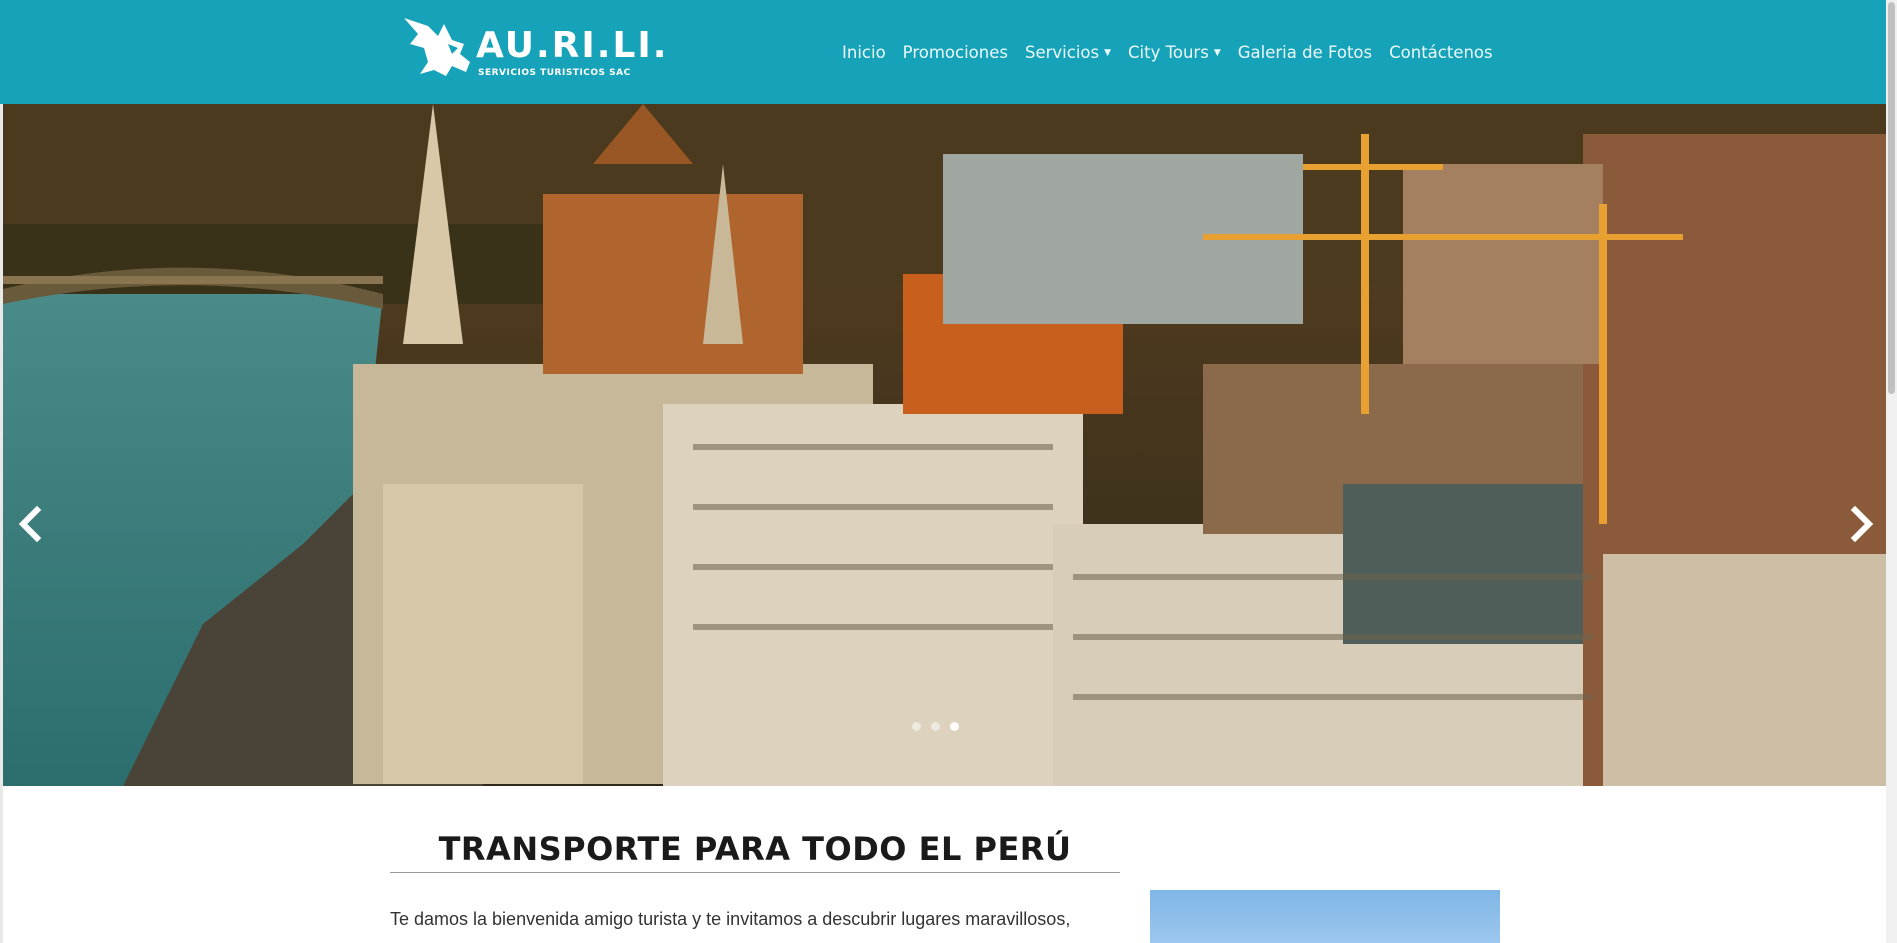 The image size is (1897, 943). I want to click on chevron-left-icon, so click(30, 524).